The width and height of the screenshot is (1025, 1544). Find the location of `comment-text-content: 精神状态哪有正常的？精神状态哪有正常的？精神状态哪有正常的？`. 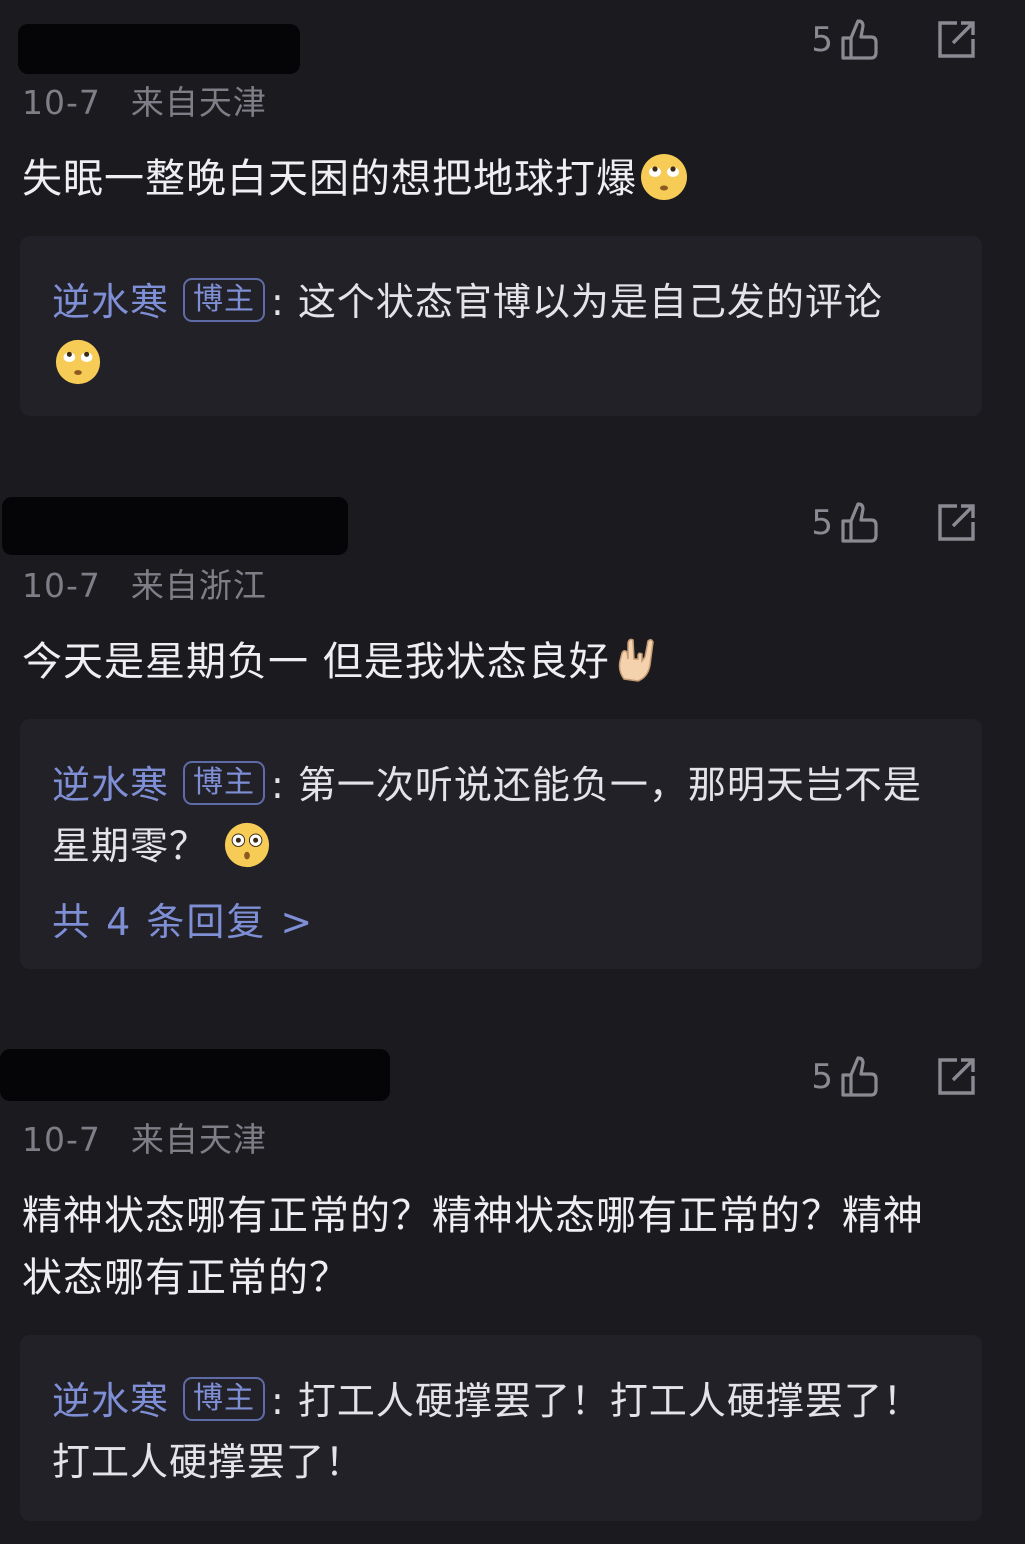

comment-text-content: 精神状态哪有正常的？精神状态哪有正常的？精神状态哪有正常的？ is located at coordinates (473, 1247).